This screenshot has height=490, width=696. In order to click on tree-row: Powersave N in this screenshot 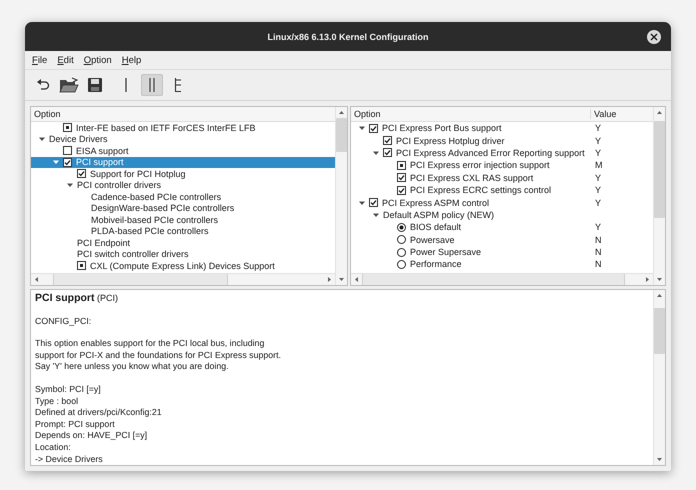, I will do `click(502, 240)`.